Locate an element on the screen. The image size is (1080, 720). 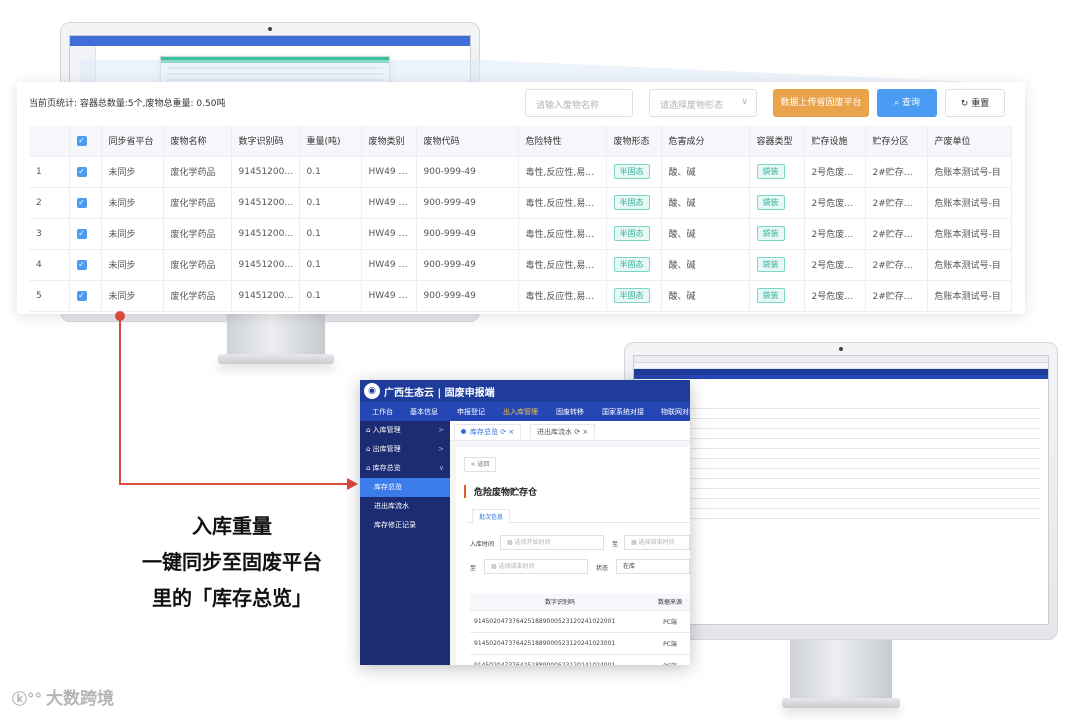
page-tabs: 库存总览 ⟳ × 进出库流水 ⟳ × is located at coordinates (570, 431).